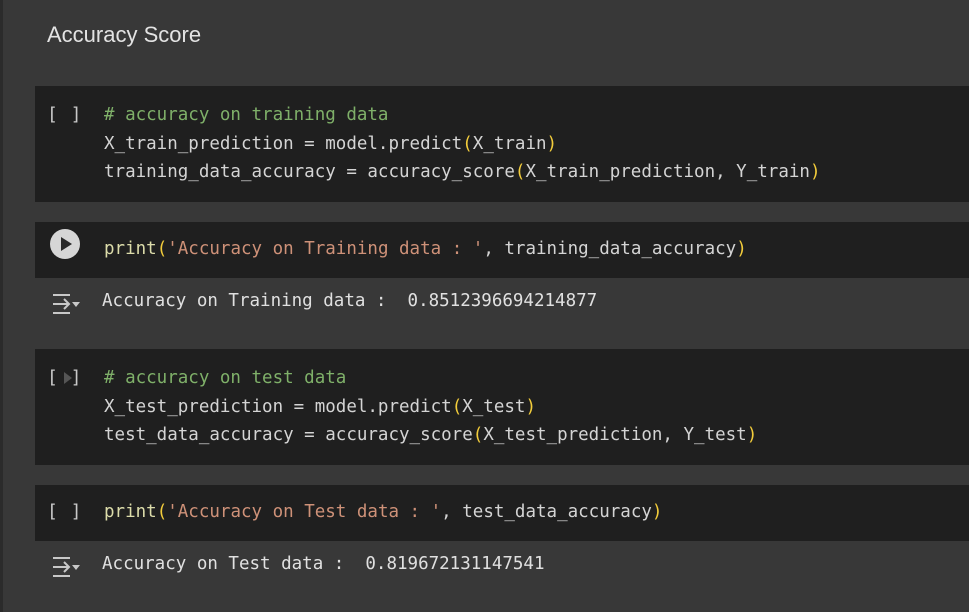 The image size is (969, 612). Describe the element at coordinates (546, 512) in the screenshot. I see `code-text: , test_data_accuracy` at that location.